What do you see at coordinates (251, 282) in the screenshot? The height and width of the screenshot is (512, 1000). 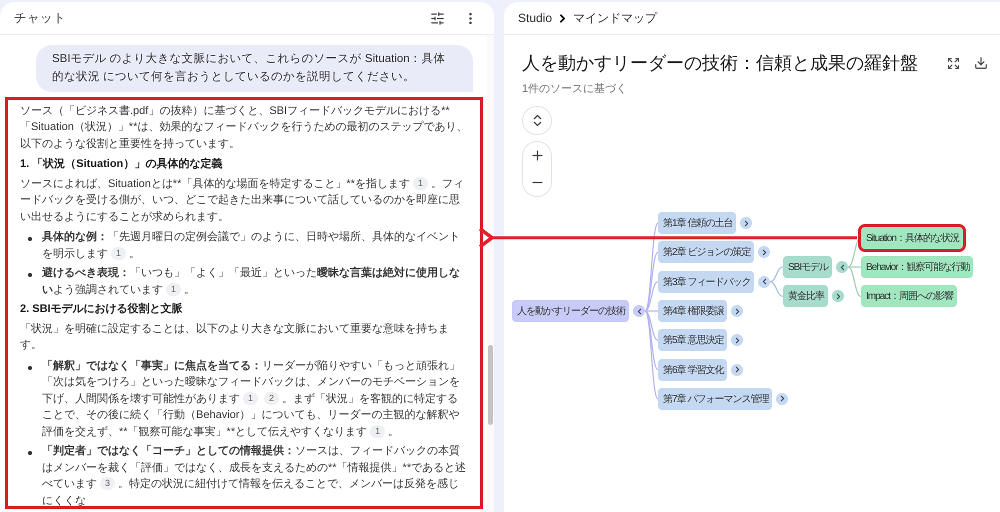 I see `bullet-text: 避けるべき表現：「いつも」「よく」「最近」といった曖昧な言葉は絶対に使用しないよう強調されています 1 。` at bounding box center [251, 282].